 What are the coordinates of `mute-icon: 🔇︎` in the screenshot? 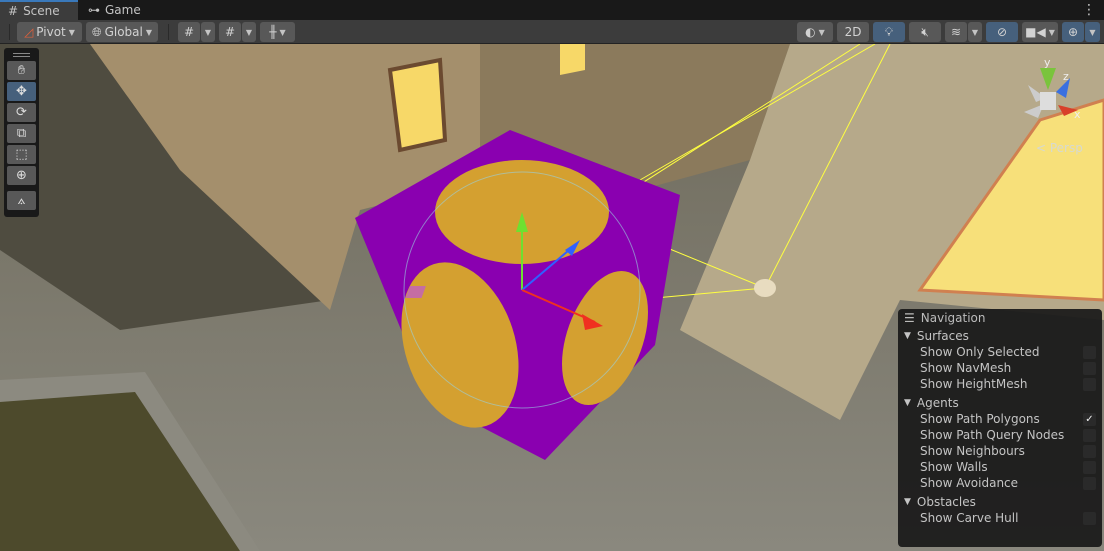 It's located at (925, 31).